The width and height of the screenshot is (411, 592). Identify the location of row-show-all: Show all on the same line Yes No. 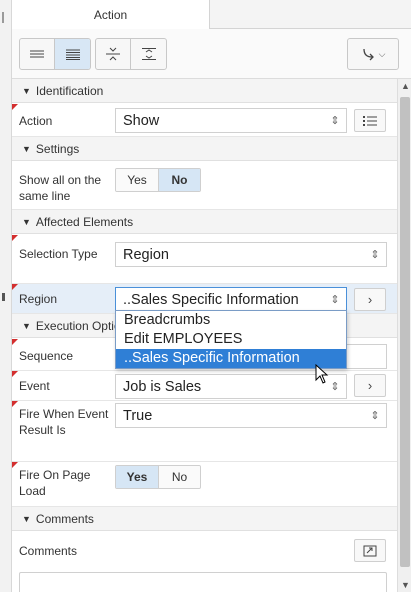
(204, 186).